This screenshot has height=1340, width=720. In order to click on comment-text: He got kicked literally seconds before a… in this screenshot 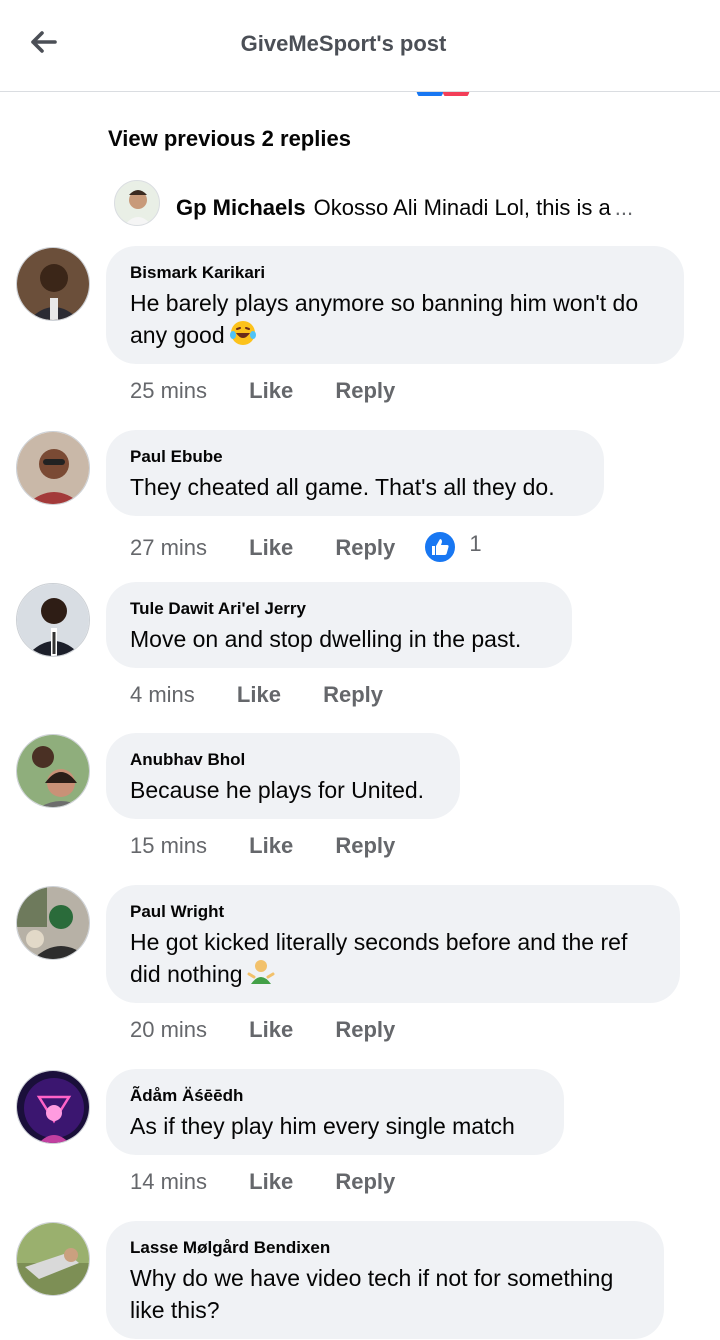, I will do `click(379, 958)`.